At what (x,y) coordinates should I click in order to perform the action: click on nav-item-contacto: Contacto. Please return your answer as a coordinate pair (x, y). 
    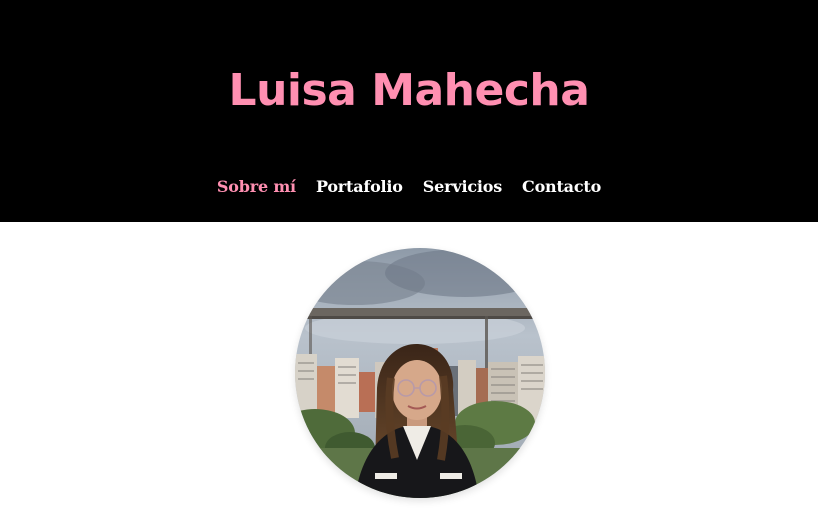
    Looking at the image, I should click on (561, 187).